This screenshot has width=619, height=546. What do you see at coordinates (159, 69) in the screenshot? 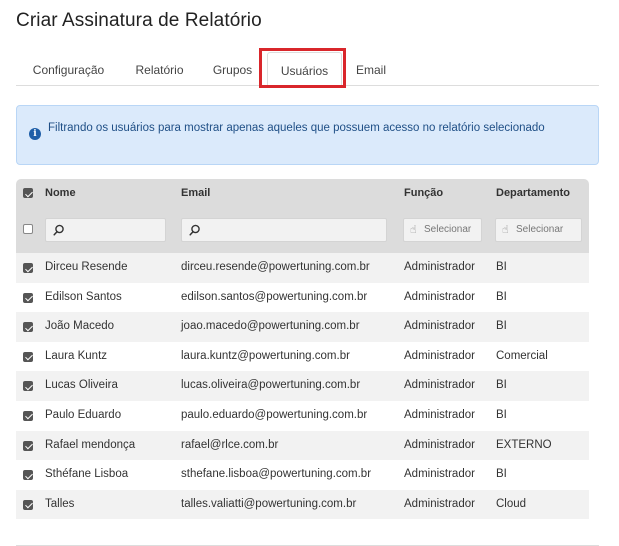
I see `tab-relatorio: Relatório` at bounding box center [159, 69].